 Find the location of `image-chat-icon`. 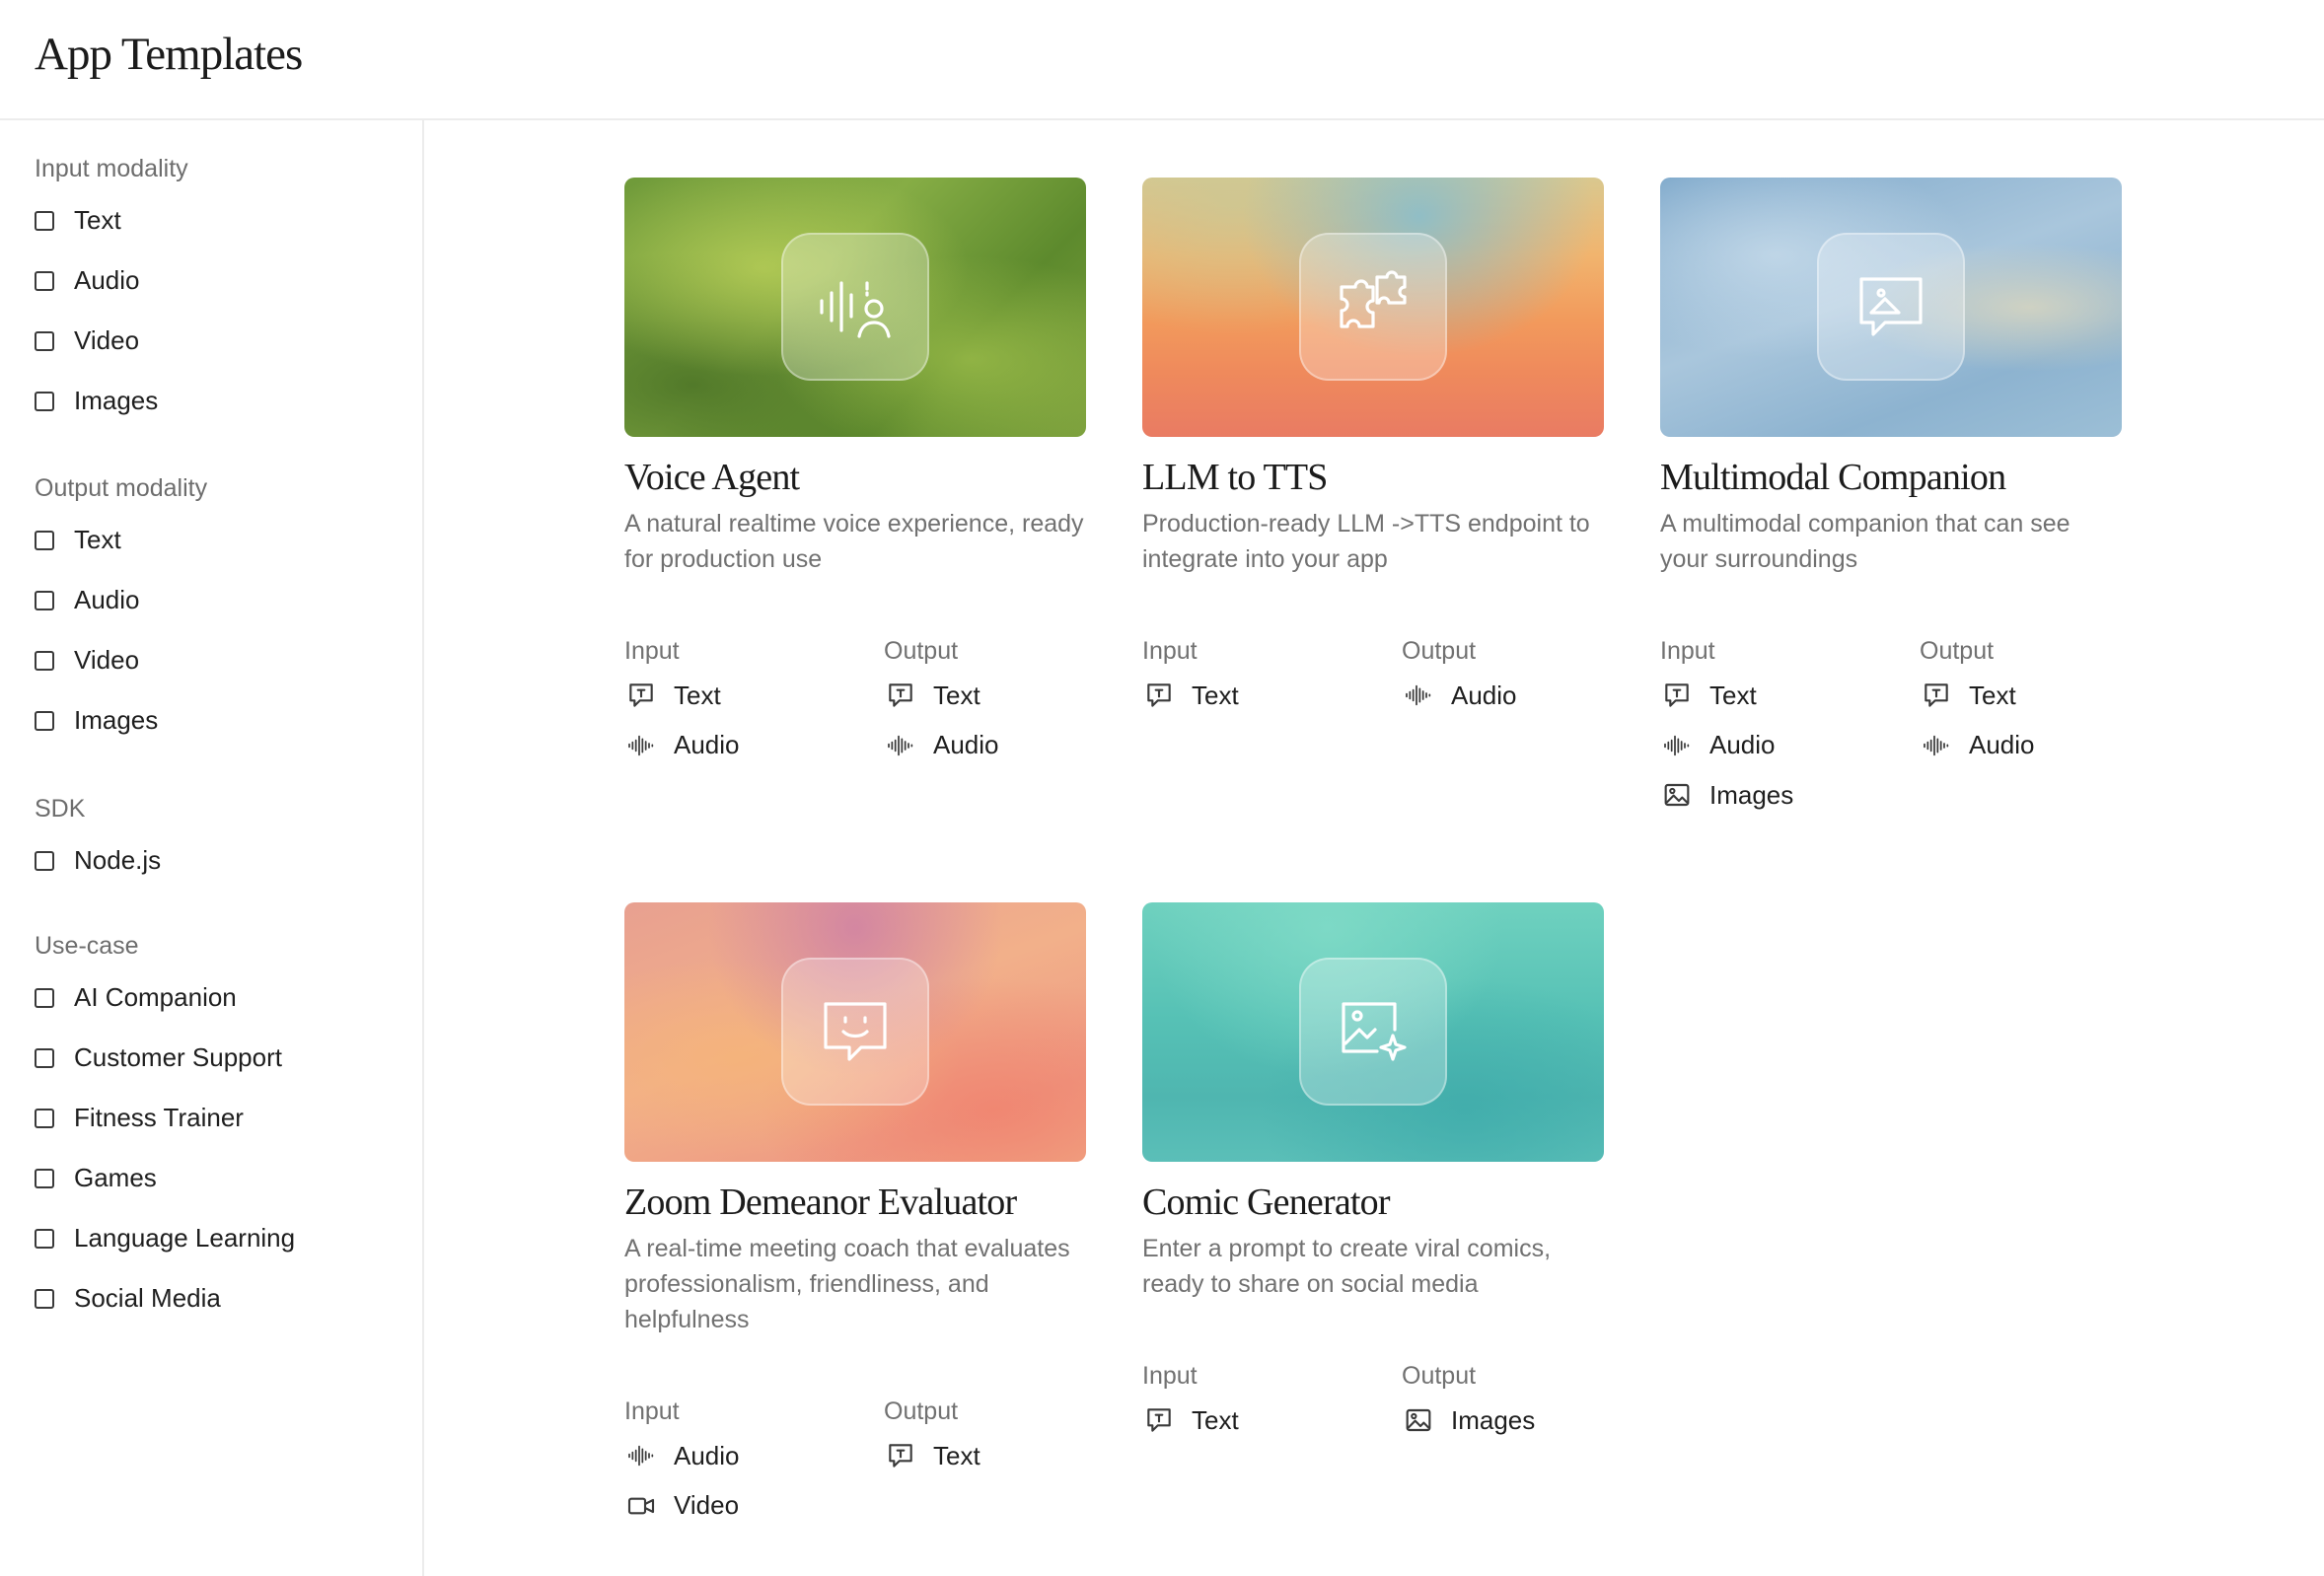

image-chat-icon is located at coordinates (1891, 306).